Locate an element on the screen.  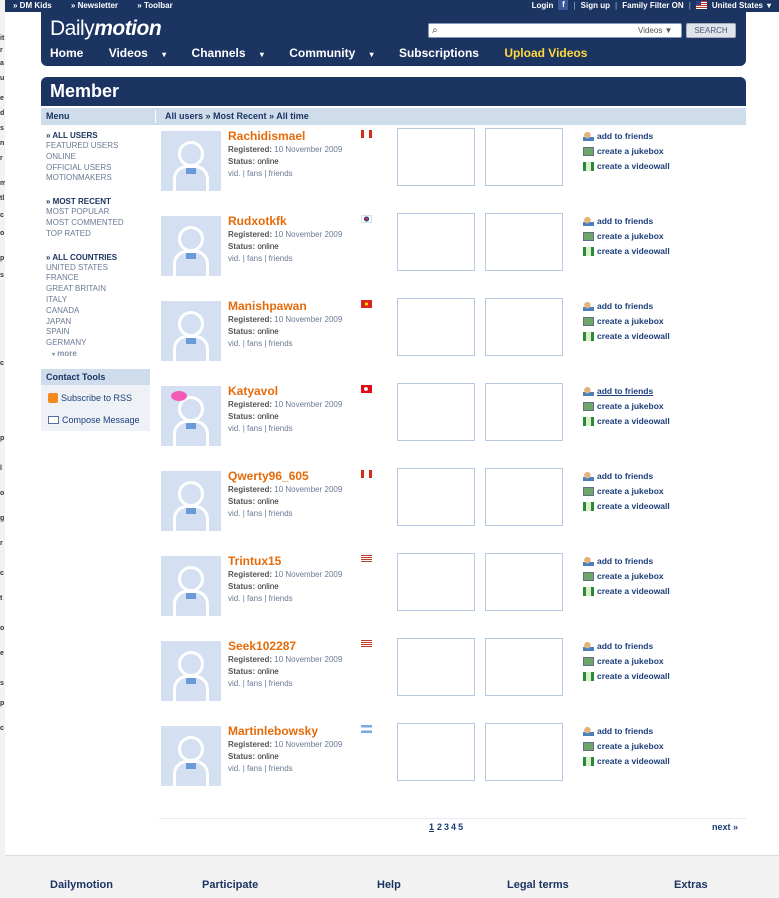
sidebar-item: SPAIN is located at coordinates (98, 332).